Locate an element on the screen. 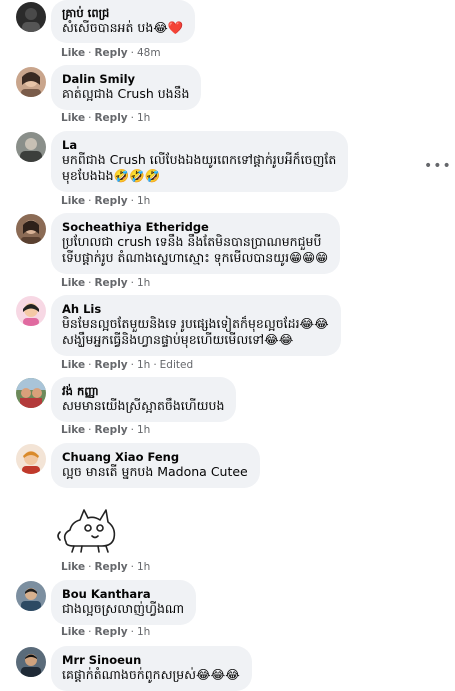 This screenshot has width=455, height=691. edited-label: Edited is located at coordinates (176, 365).